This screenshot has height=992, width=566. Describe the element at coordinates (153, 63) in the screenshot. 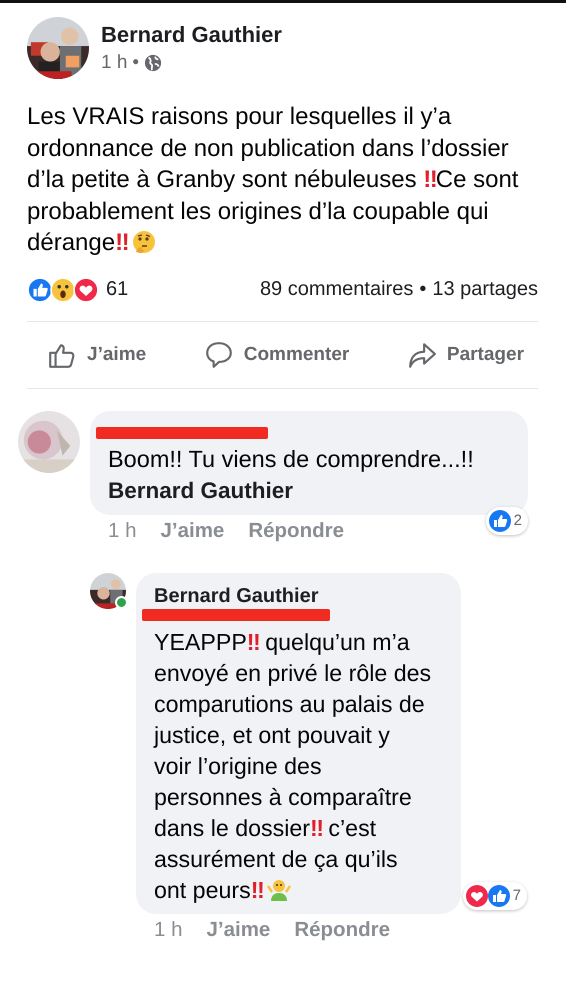

I see `globe-icon` at that location.